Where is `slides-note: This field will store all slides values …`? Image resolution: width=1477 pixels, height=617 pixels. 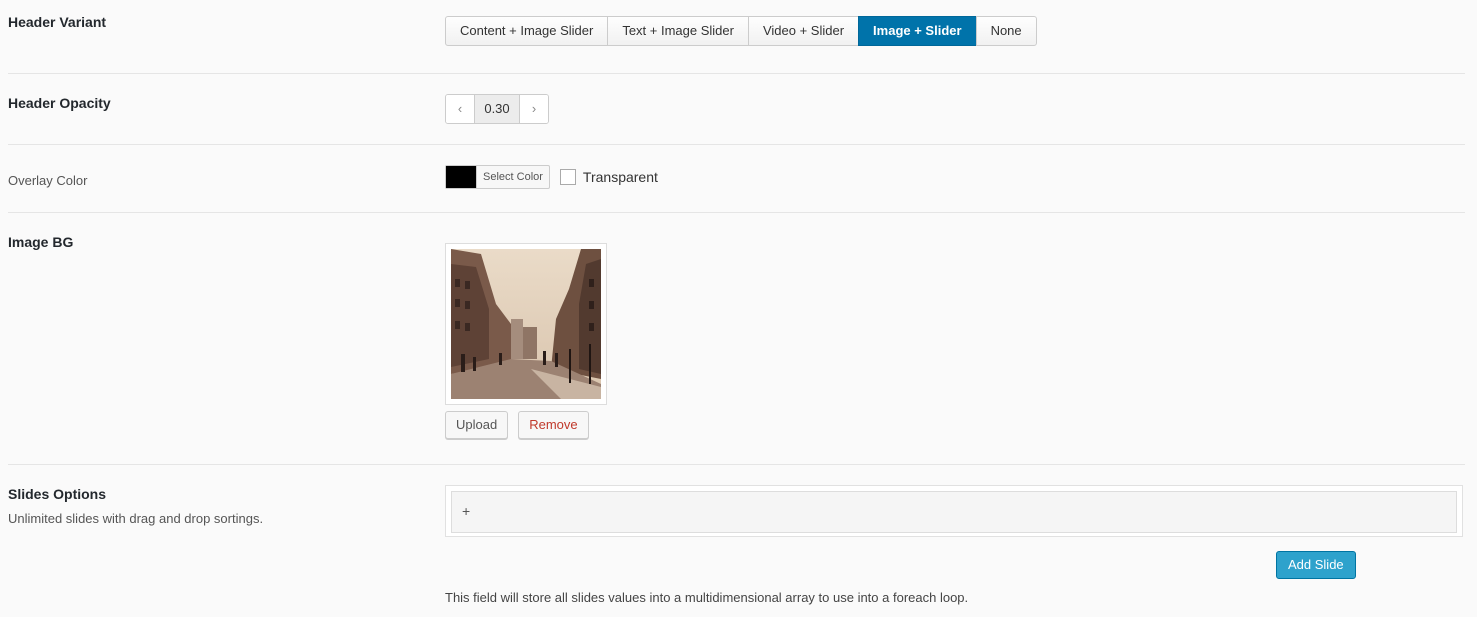 slides-note: This field will store all slides values … is located at coordinates (707, 597).